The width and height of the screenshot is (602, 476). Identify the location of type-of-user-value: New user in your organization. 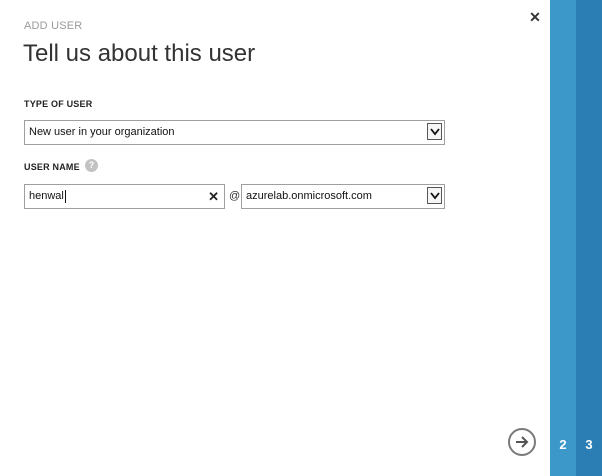
(102, 132).